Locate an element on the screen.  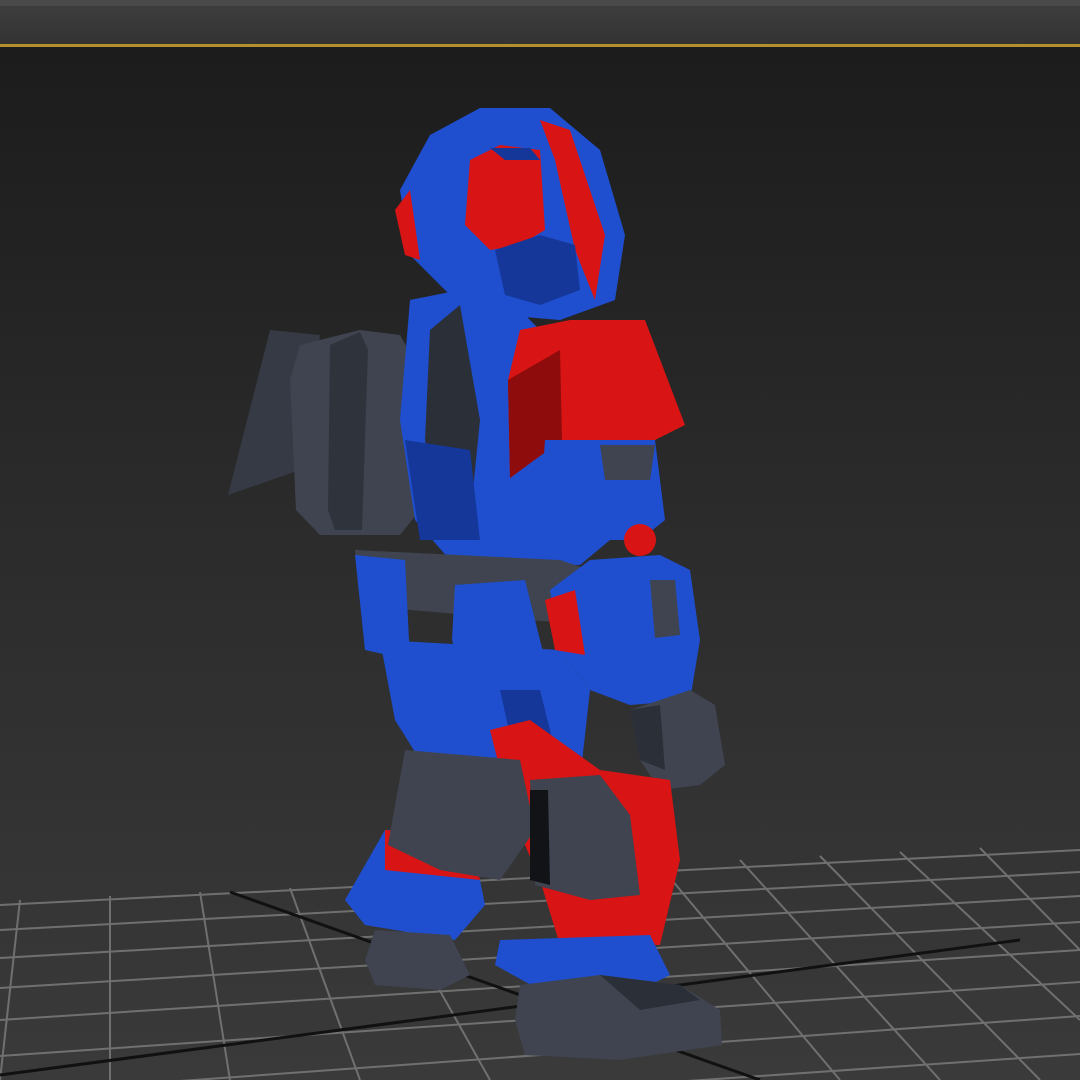
hand-shade is located at coordinates (647, 737).